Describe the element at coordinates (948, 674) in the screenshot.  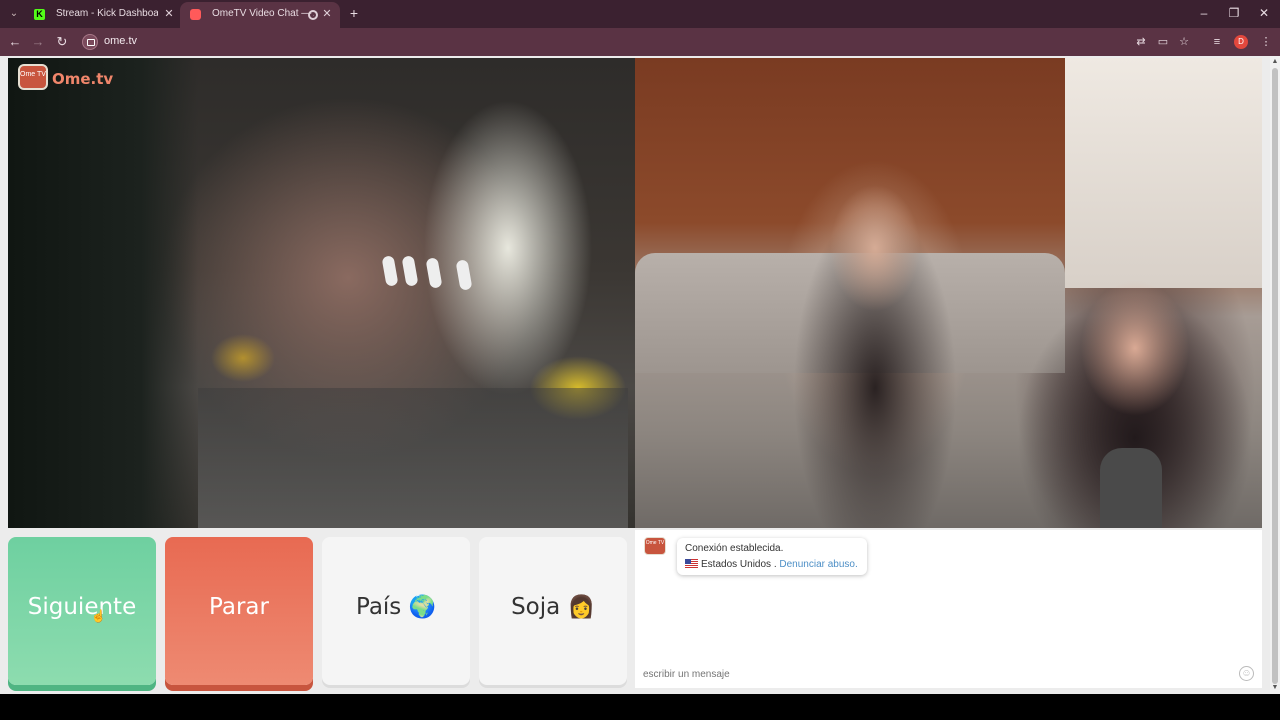
I see `message-input` at that location.